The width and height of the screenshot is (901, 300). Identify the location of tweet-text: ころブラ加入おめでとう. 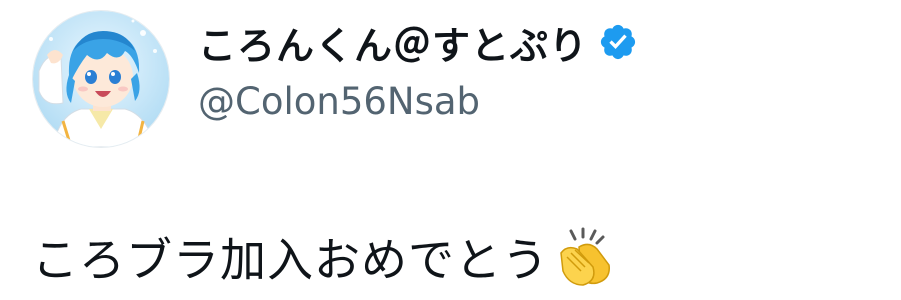
(322, 257).